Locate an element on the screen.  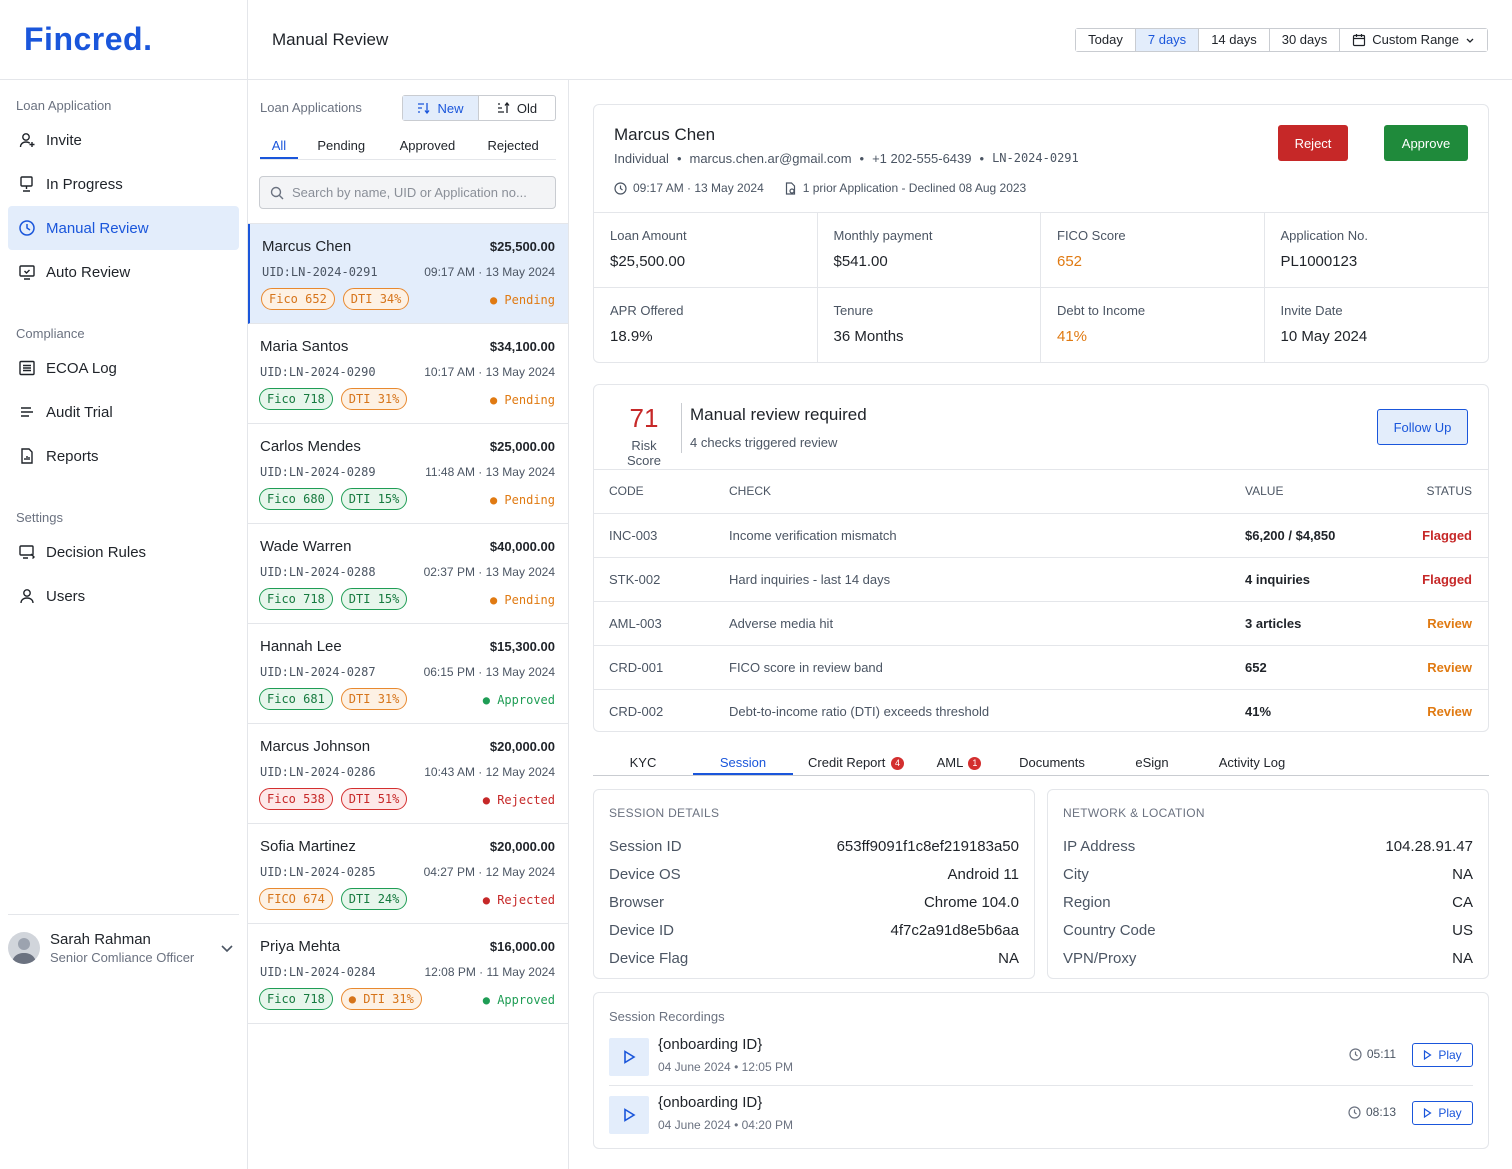
metric-invite-date: Invite Date 10 May 2024 is located at coordinates (1377, 325).